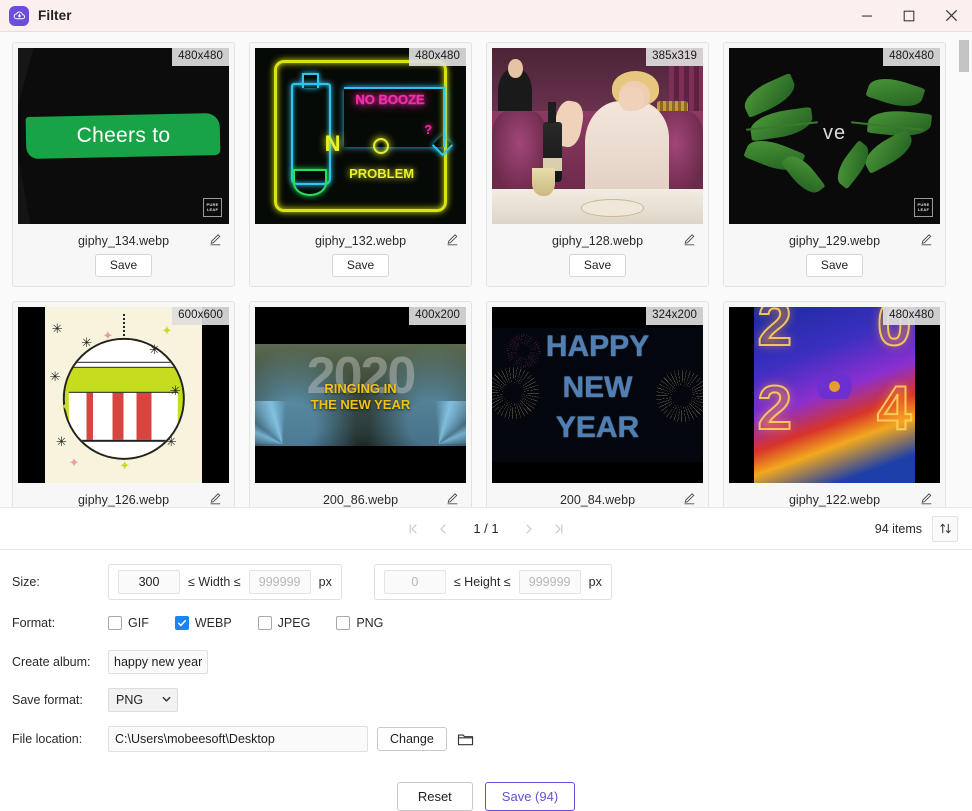 Image resolution: width=972 pixels, height=811 pixels. What do you see at coordinates (382, 173) in the screenshot?
I see `neon-text-problem: PROBLEM` at bounding box center [382, 173].